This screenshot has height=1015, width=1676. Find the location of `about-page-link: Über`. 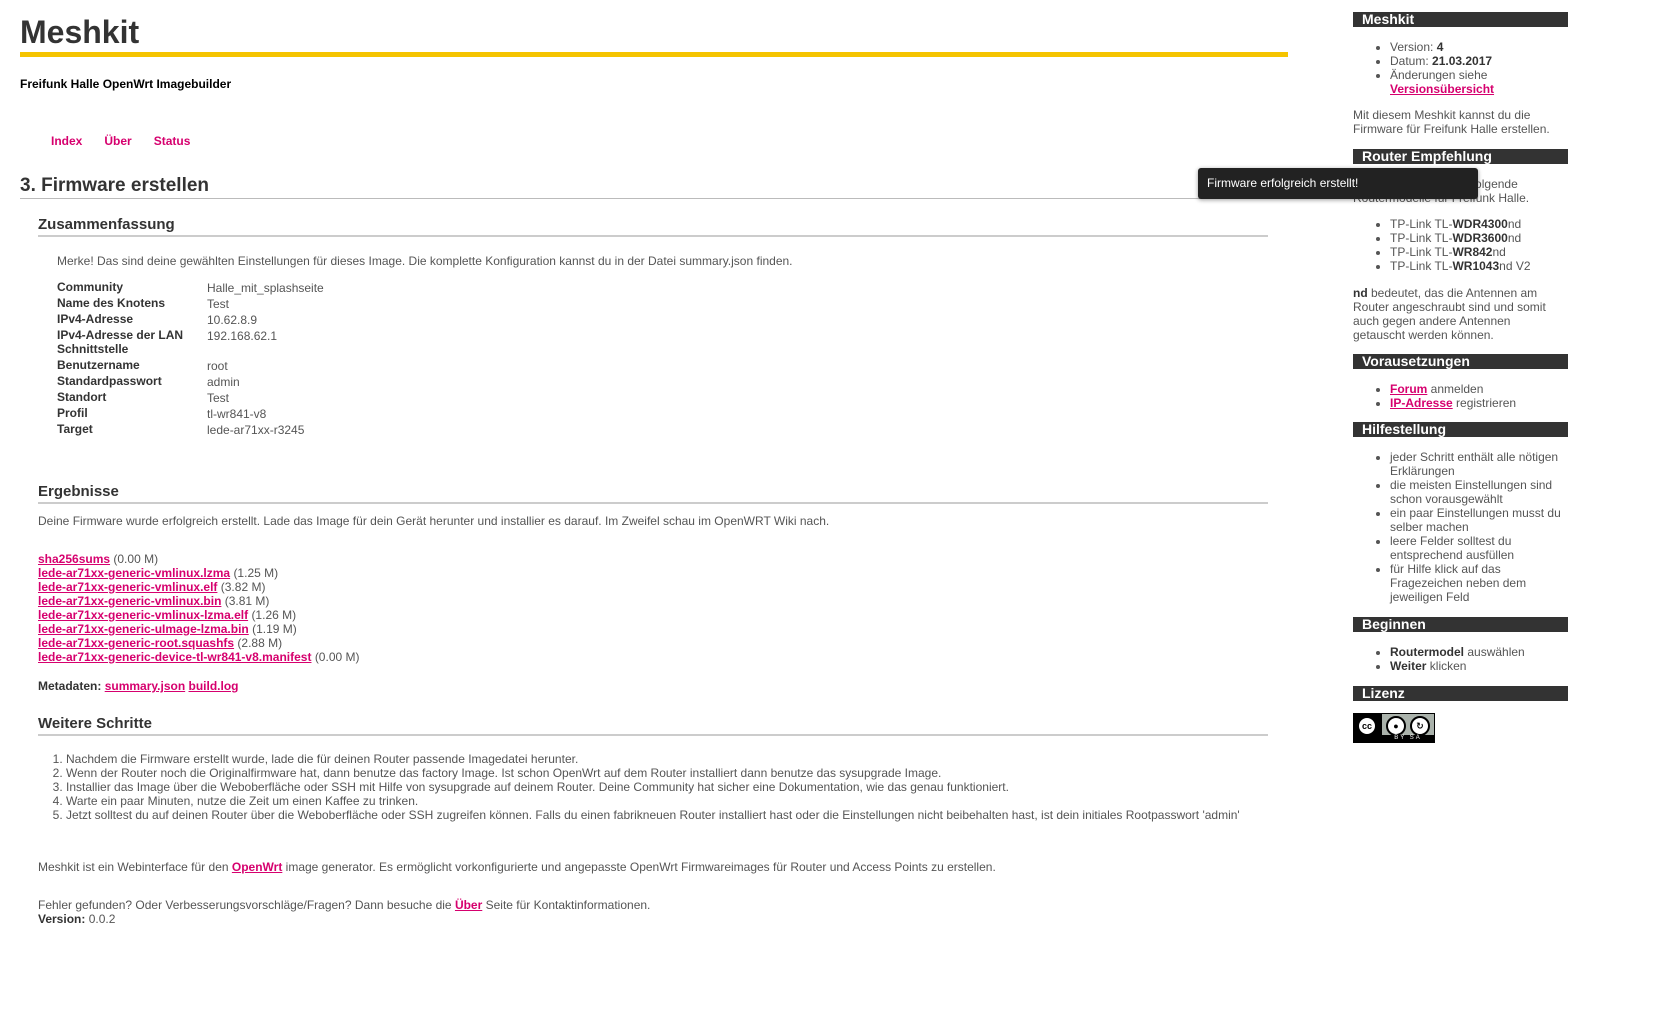

about-page-link: Über is located at coordinates (468, 905).